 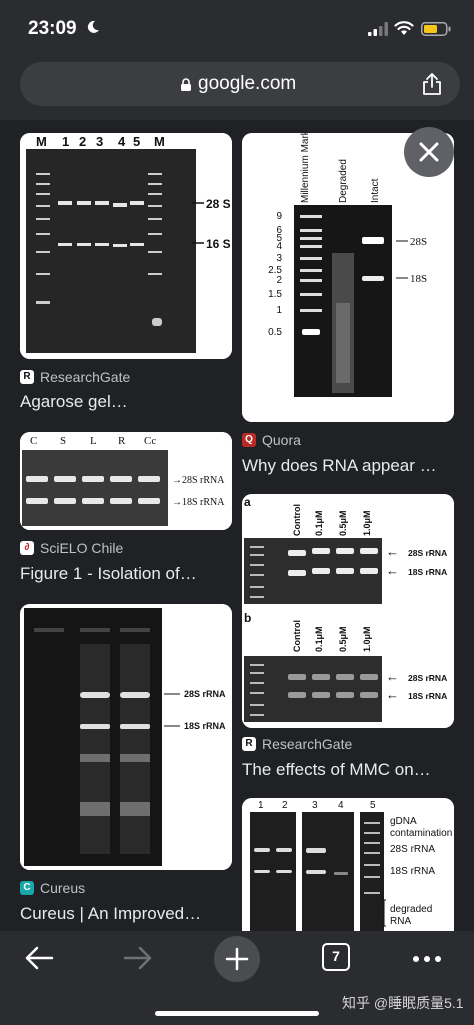 I want to click on band-label: contamination, so click(x=421, y=833).